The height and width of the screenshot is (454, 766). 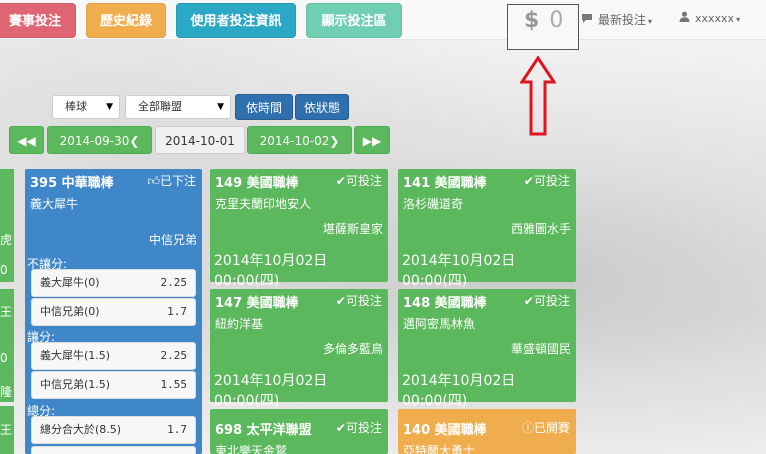 I want to click on show-bet-area-button: 顯示投注區, so click(x=354, y=20).